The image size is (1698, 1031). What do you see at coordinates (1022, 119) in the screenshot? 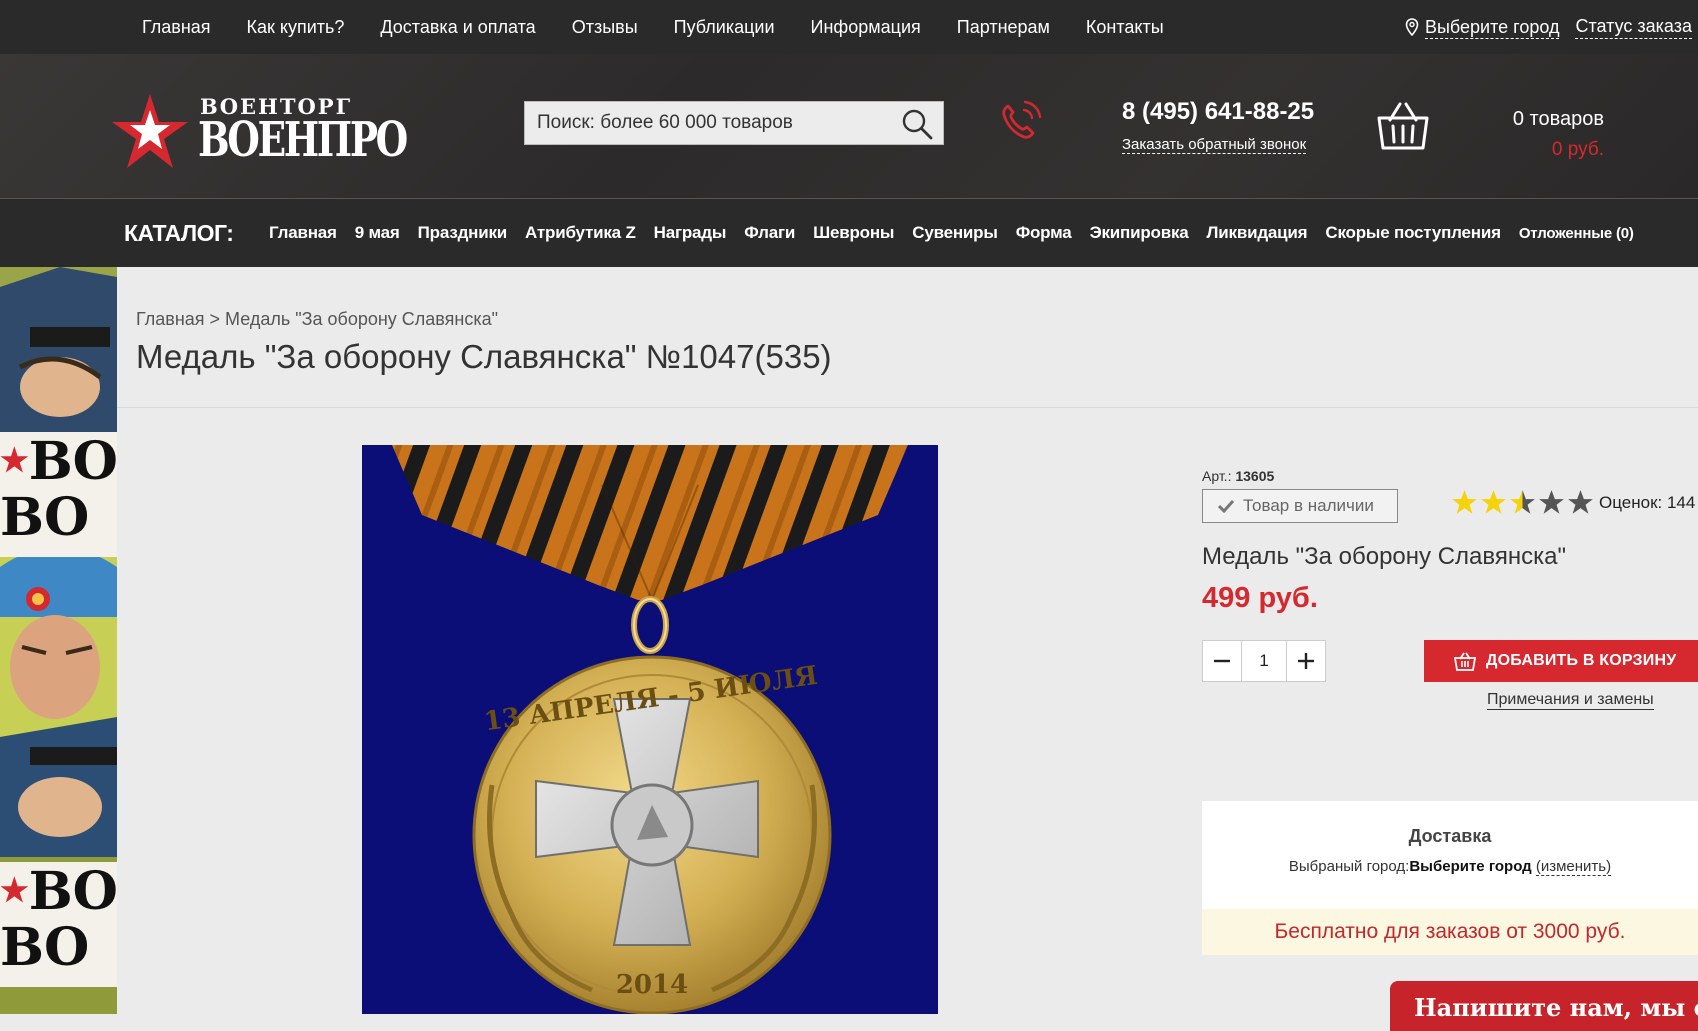
I see `phone-icon` at bounding box center [1022, 119].